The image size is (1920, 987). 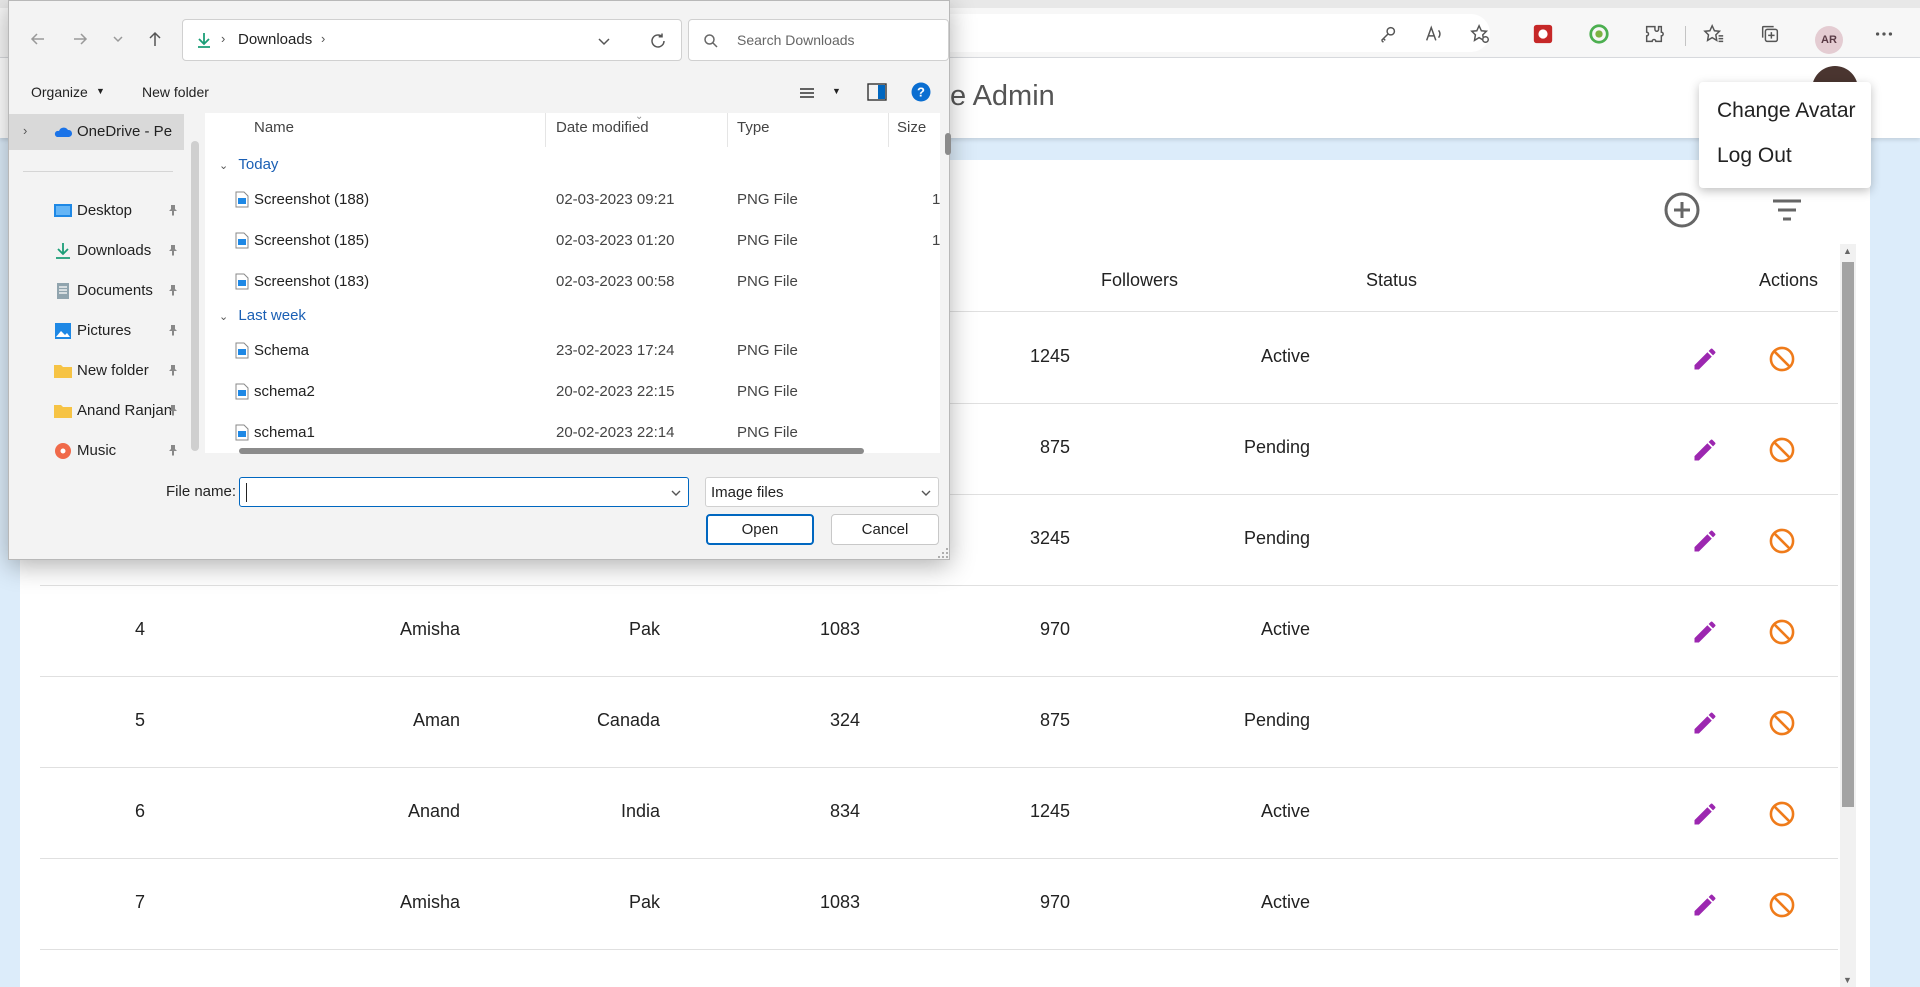 I want to click on nav-item-label: Downloads, so click(x=114, y=250).